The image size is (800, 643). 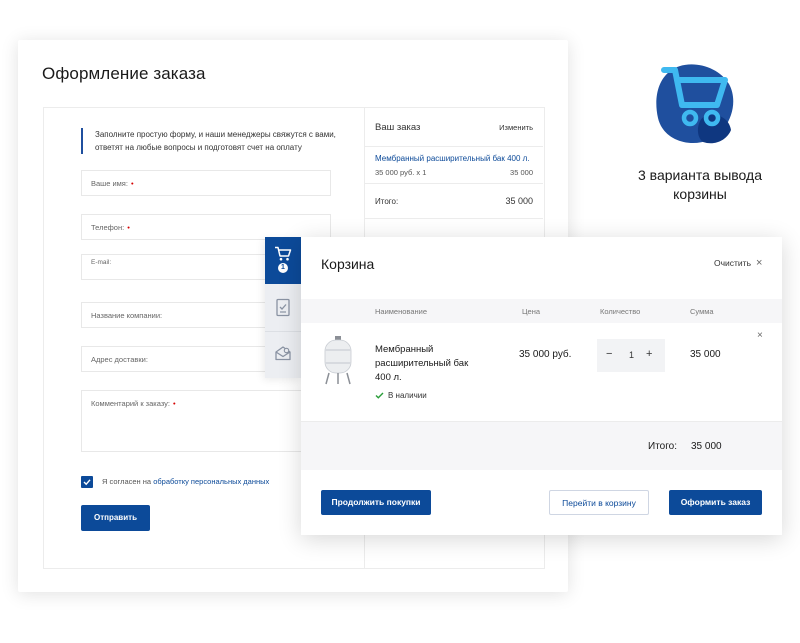 I want to click on product-image, so click(x=338, y=360).